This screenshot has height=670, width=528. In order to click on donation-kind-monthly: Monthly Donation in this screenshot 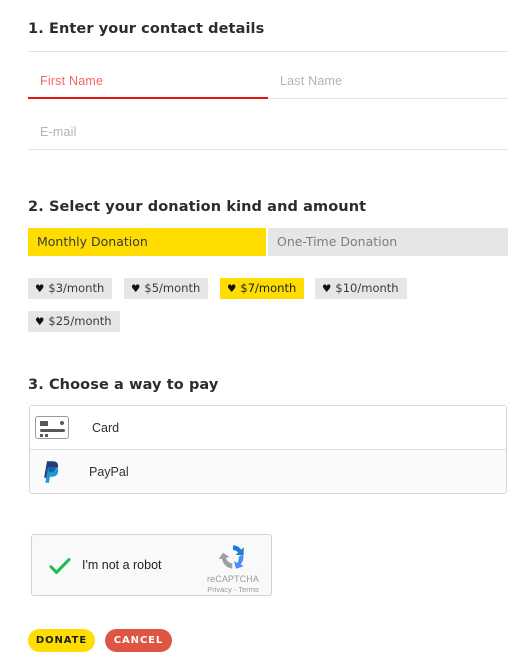, I will do `click(147, 242)`.